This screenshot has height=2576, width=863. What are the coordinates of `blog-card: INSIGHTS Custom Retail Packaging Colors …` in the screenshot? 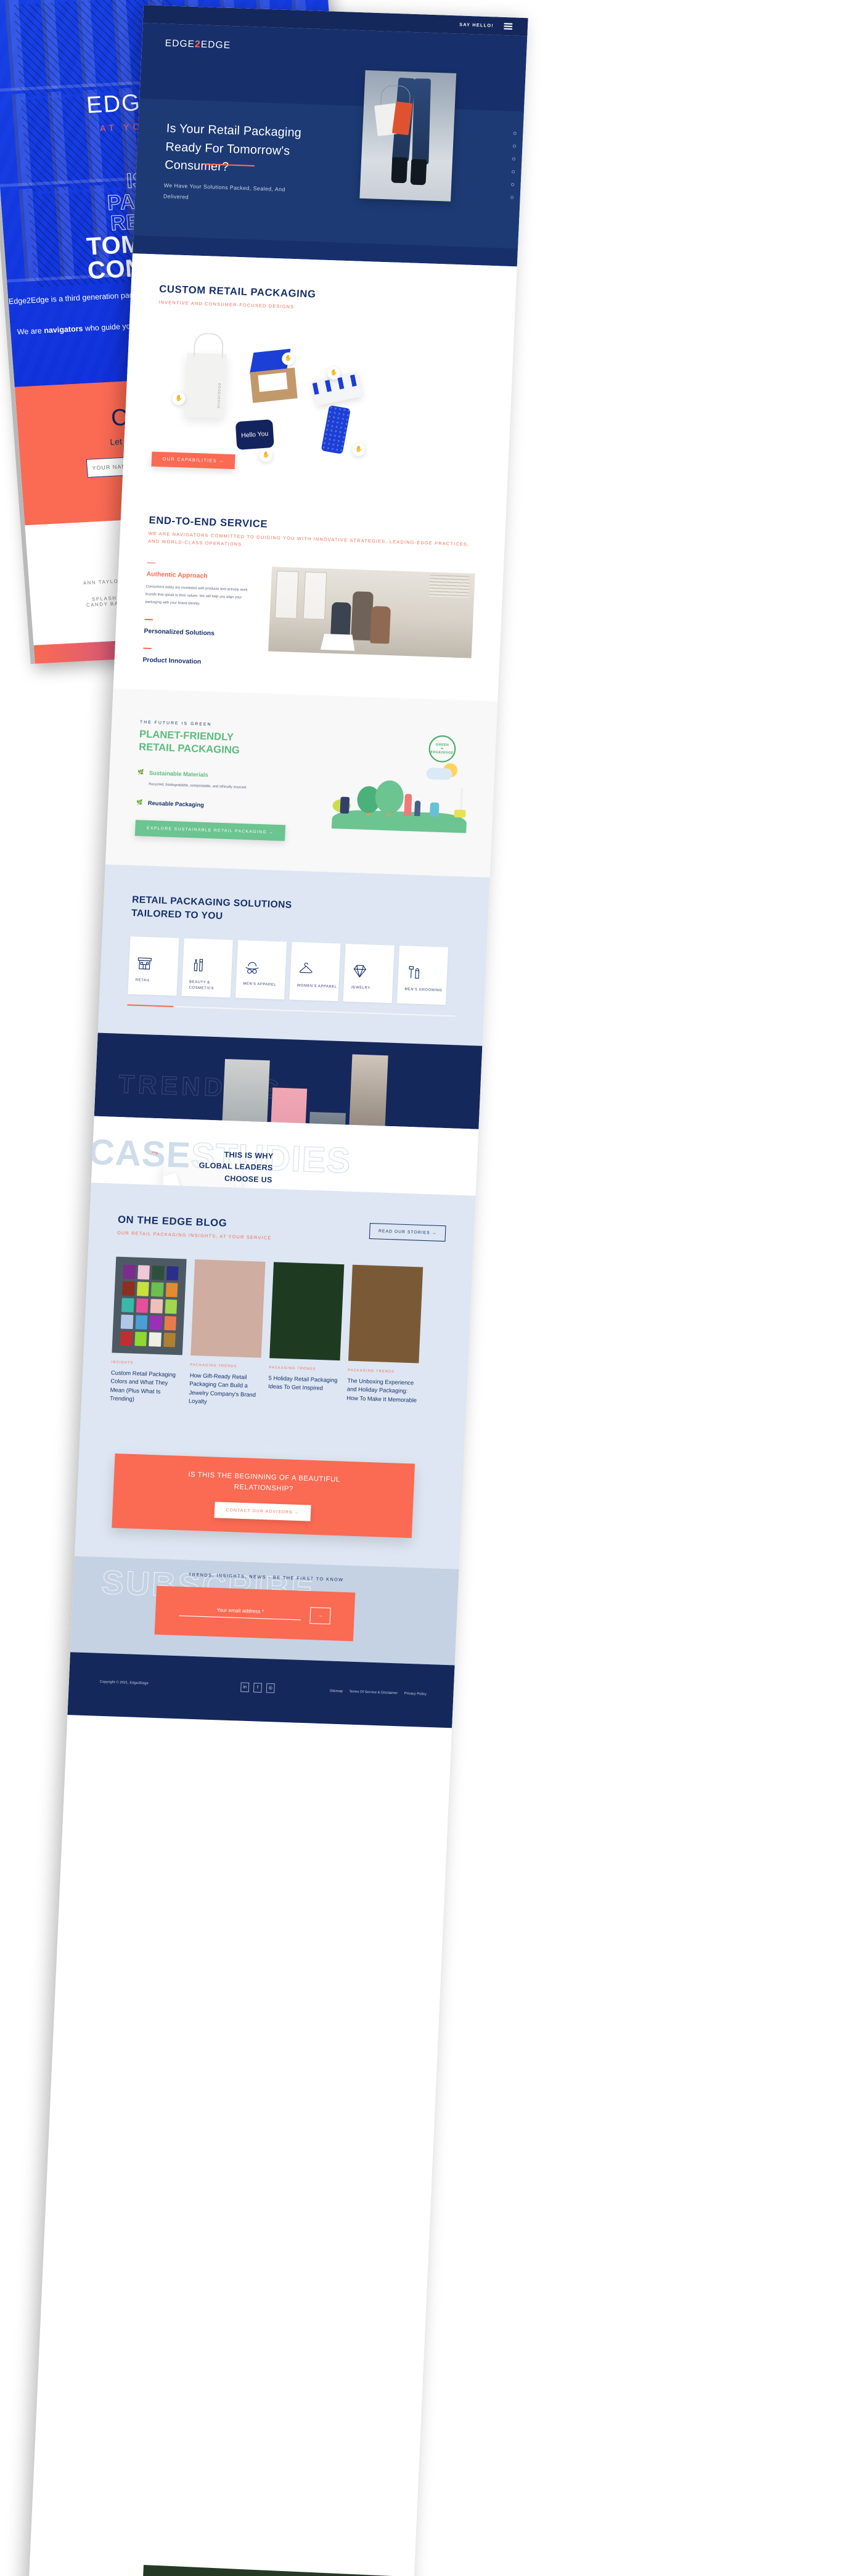 It's located at (148, 1330).